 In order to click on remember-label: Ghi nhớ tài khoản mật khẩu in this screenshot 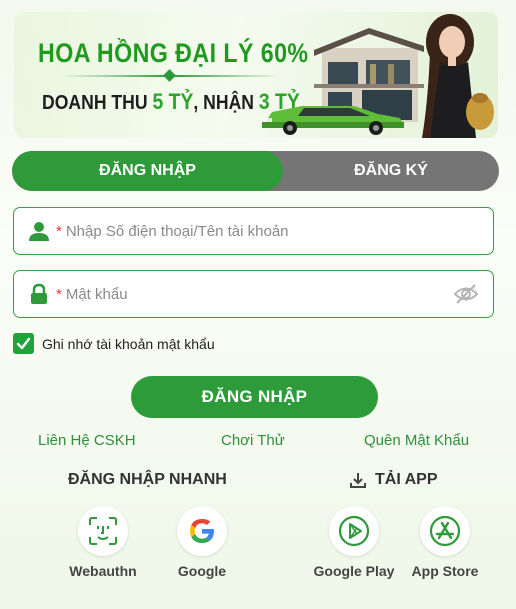, I will do `click(128, 343)`.